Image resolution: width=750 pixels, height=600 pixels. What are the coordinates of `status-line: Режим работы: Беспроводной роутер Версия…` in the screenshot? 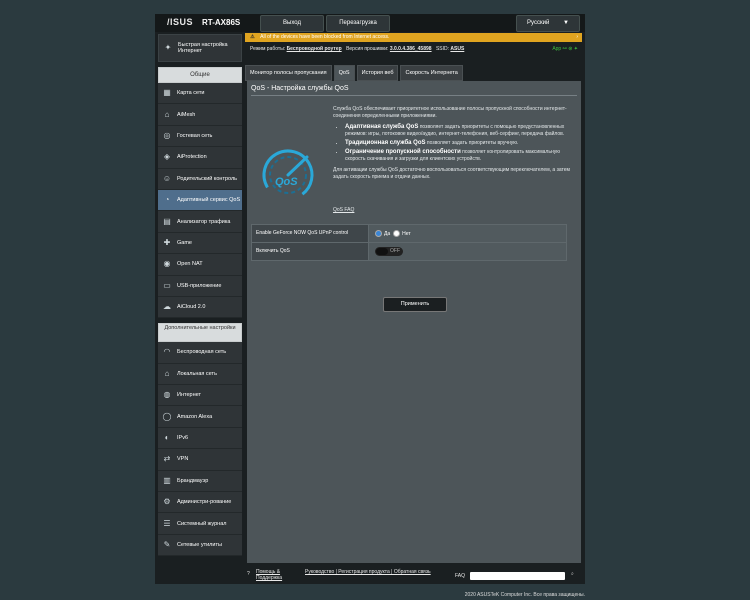 It's located at (415, 49).